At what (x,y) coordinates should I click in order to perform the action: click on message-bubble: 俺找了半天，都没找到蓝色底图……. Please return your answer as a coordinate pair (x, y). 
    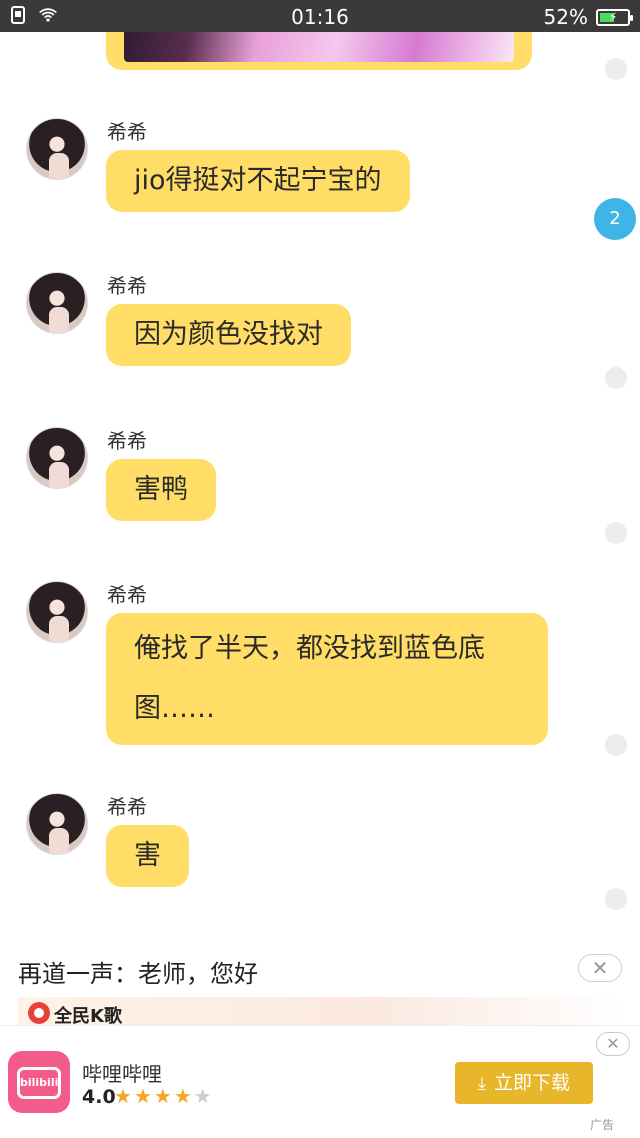
    Looking at the image, I should click on (327, 679).